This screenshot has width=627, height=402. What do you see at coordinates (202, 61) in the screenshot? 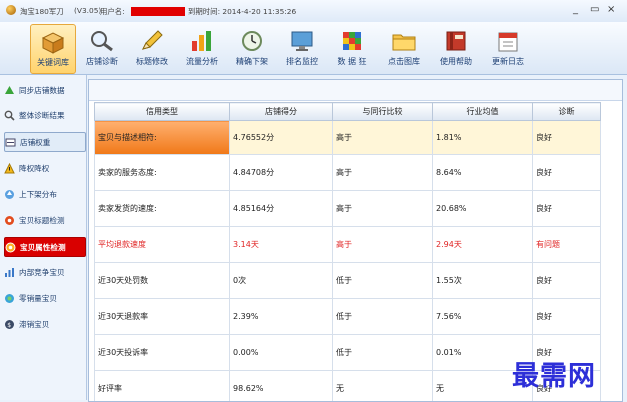
I see `toolbar-label: 流量分析` at bounding box center [202, 61].